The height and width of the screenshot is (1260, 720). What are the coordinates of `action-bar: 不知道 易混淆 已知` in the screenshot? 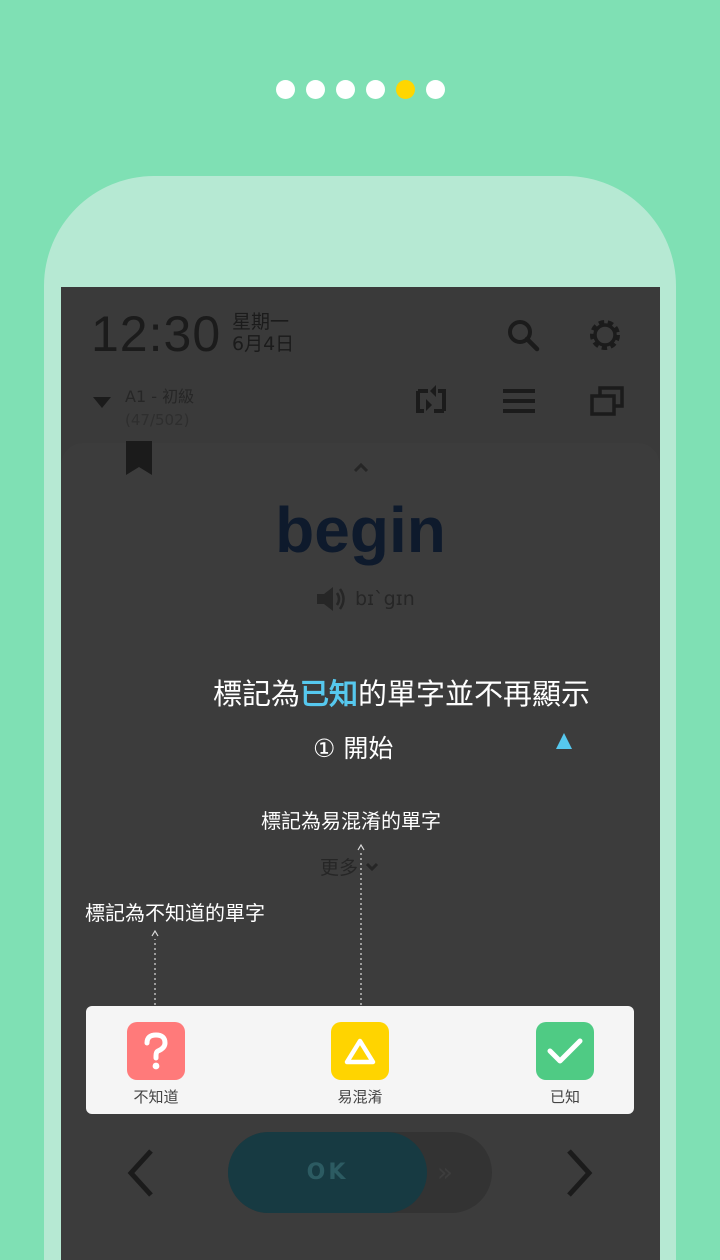 It's located at (360, 1060).